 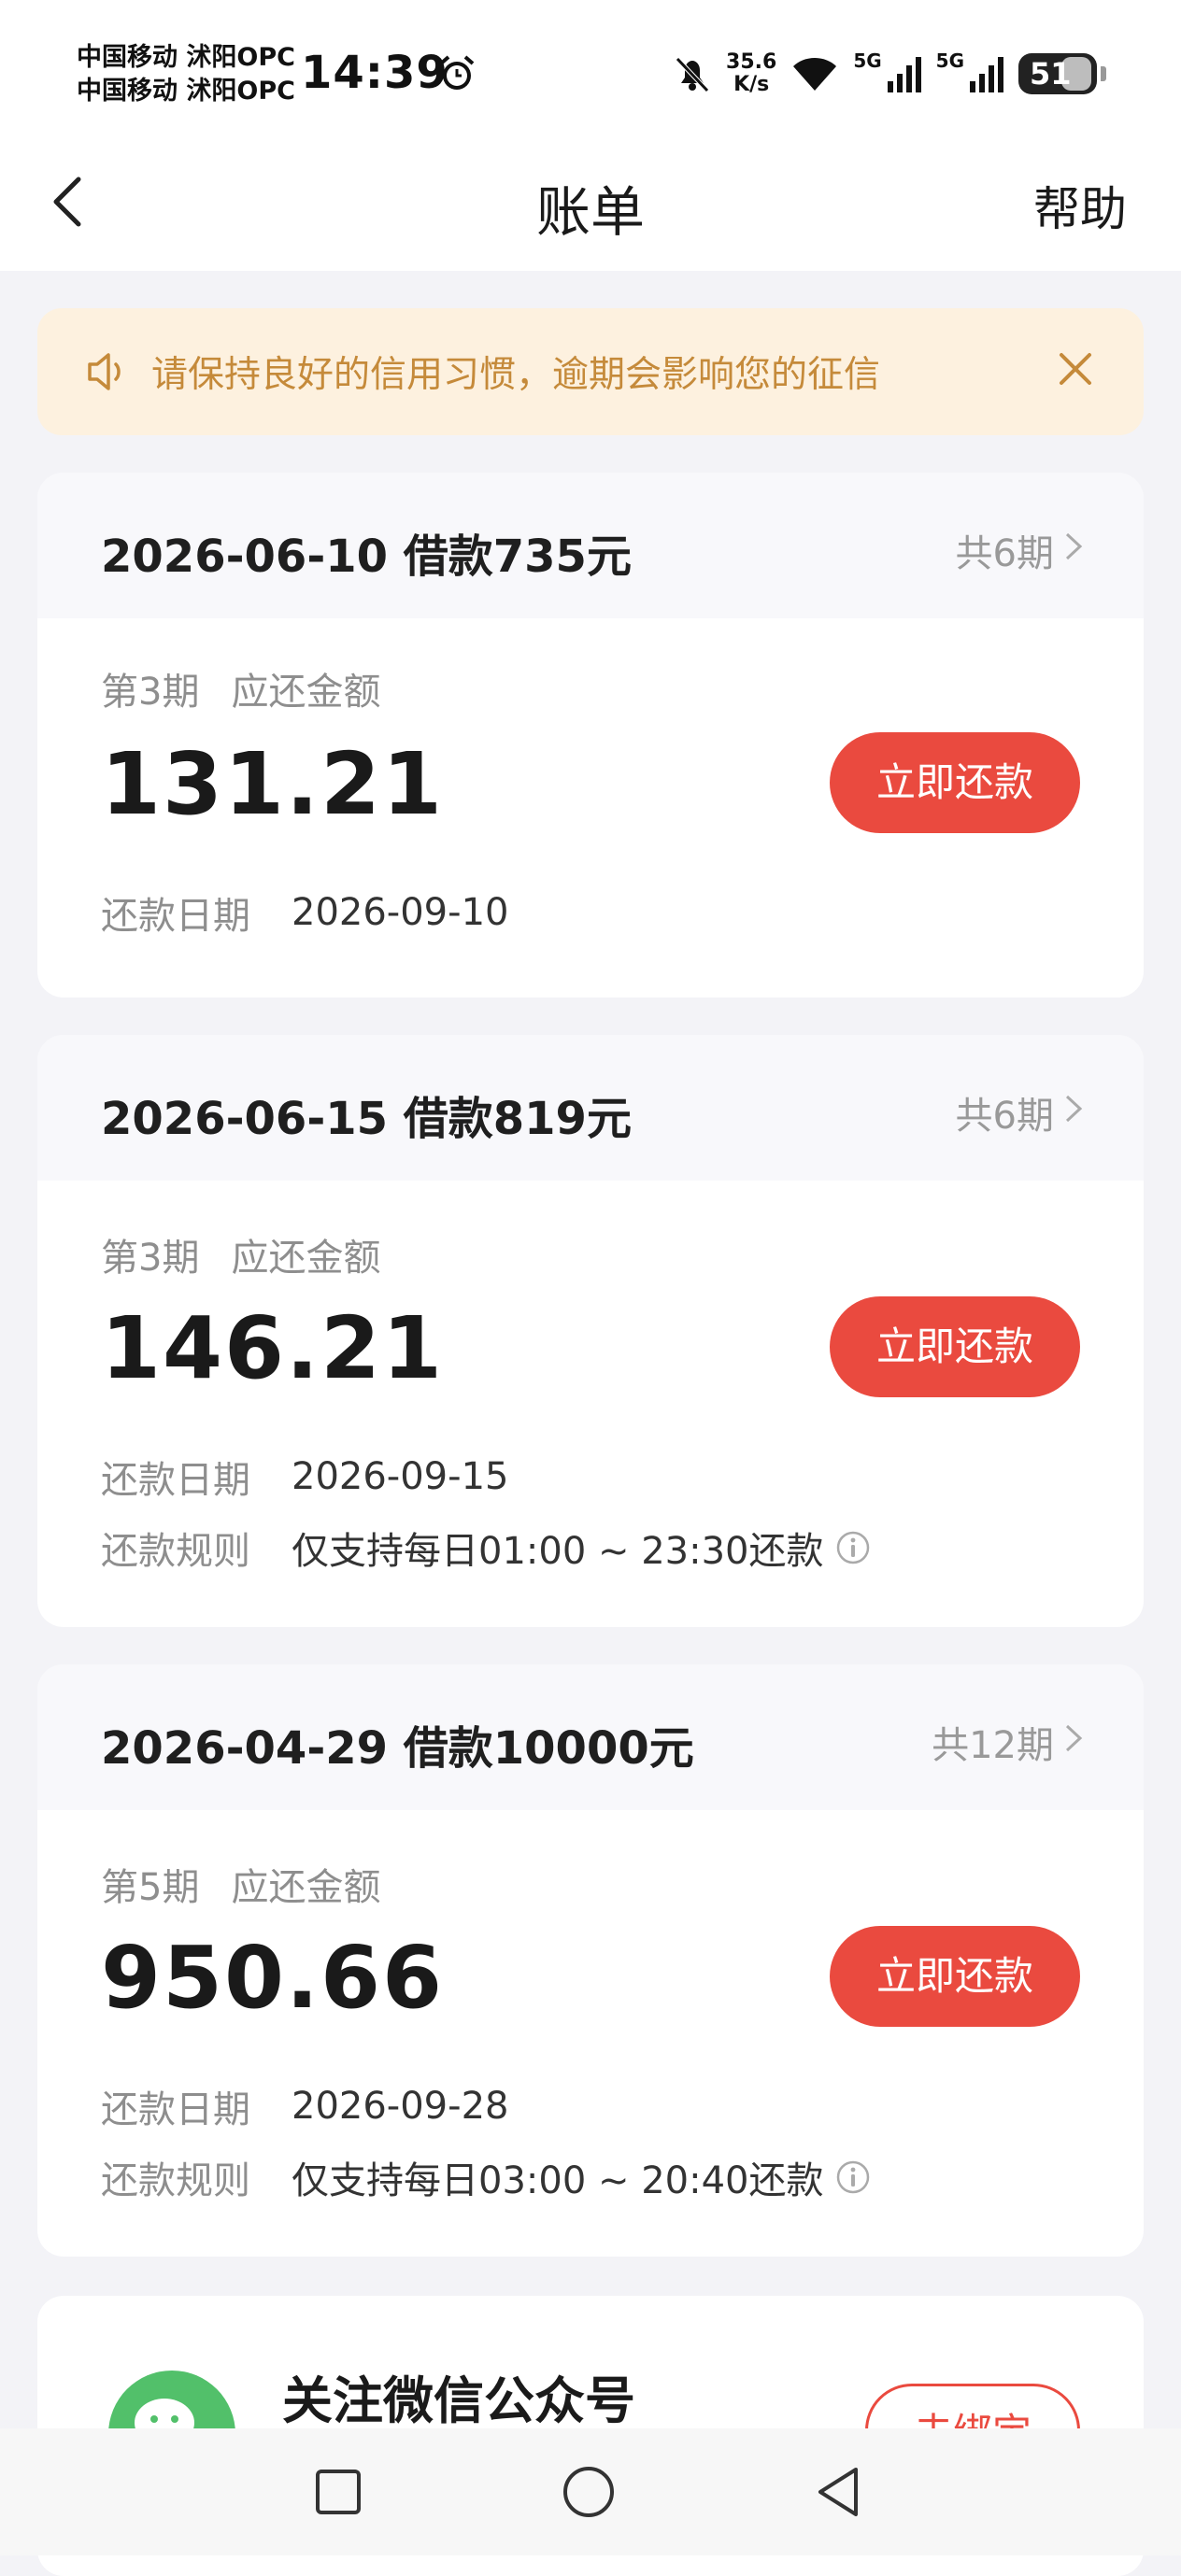 I want to click on wifi-icon, so click(x=815, y=74).